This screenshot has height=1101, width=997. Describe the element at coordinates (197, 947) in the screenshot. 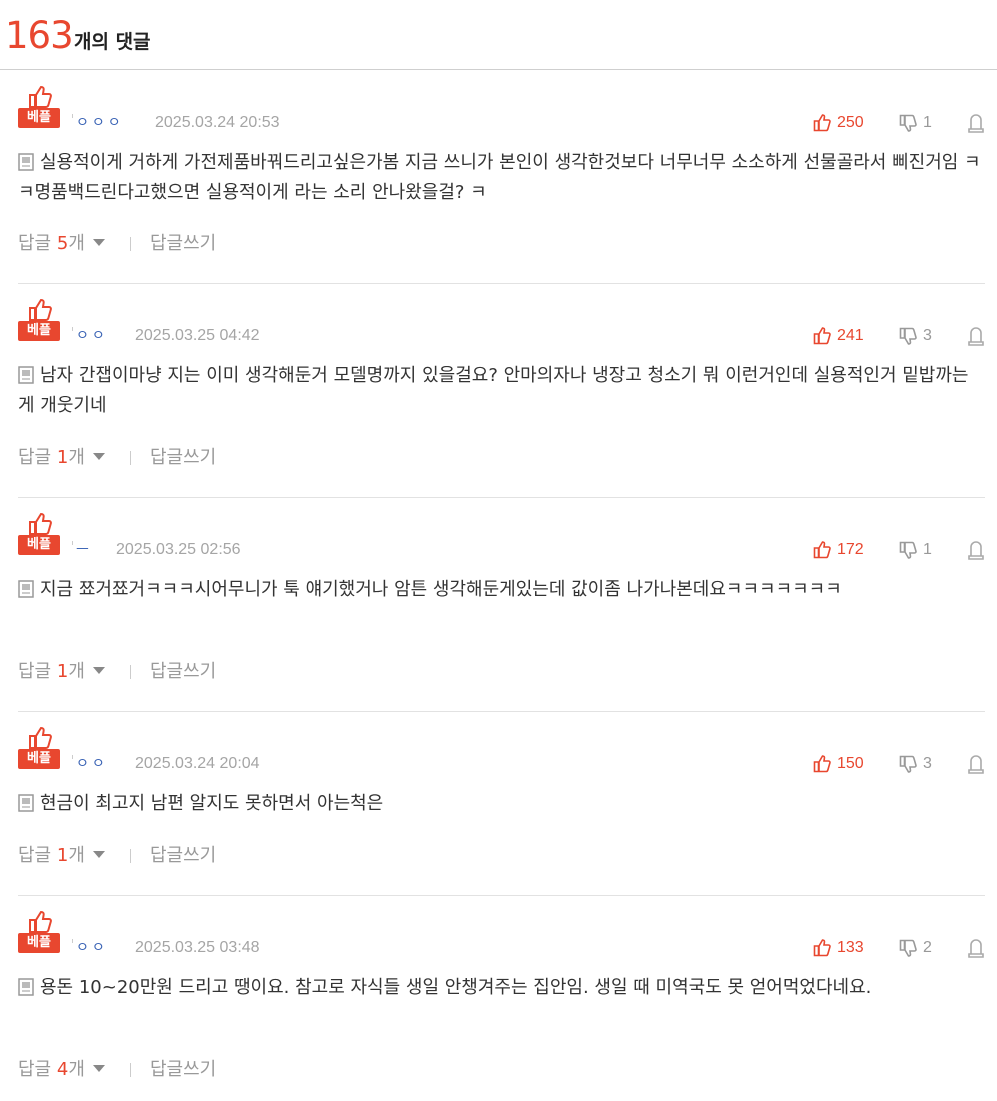

I see `comment-date: 2025.03.25 03:48` at that location.